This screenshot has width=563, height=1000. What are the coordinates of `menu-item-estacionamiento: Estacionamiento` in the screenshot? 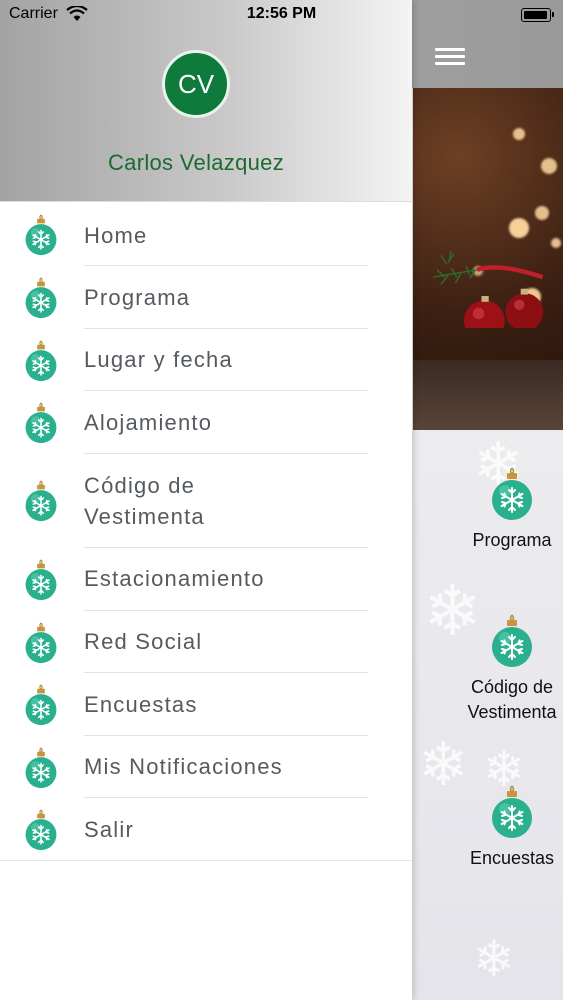 It's located at (206, 579).